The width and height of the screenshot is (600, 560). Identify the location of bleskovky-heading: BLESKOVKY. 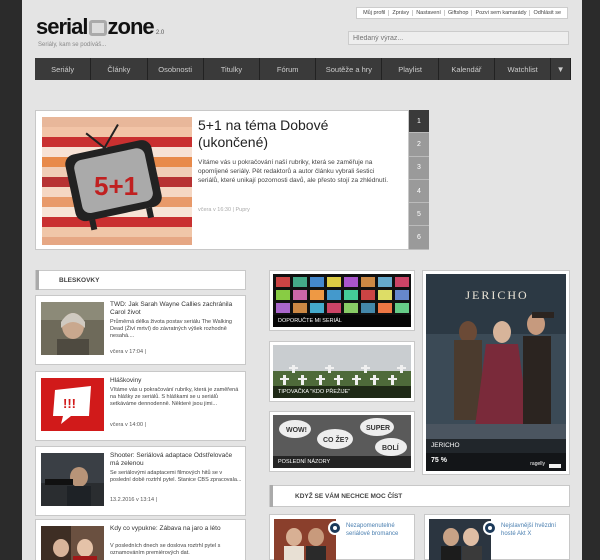
(140, 280).